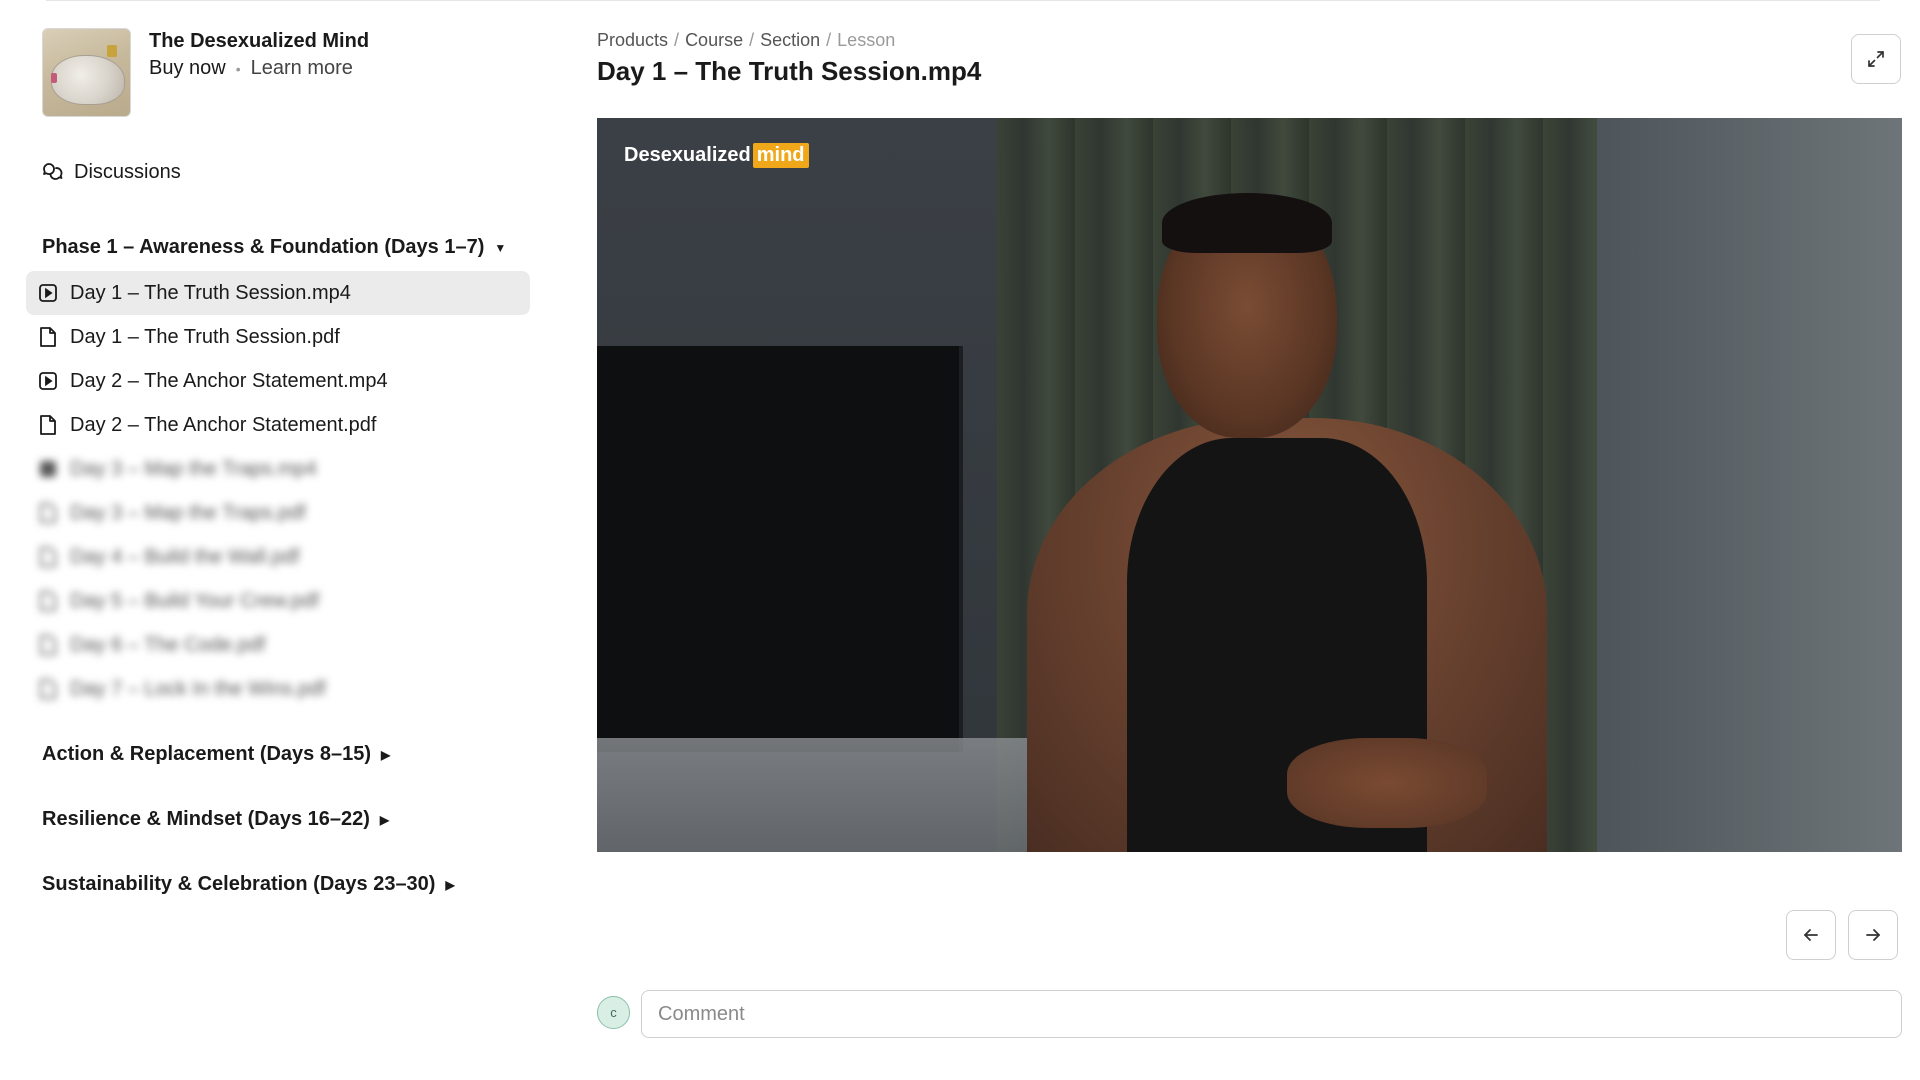 The height and width of the screenshot is (1080, 1920). I want to click on lesson-item-locked: Day 4 – Build the Wall.pdf, so click(278, 557).